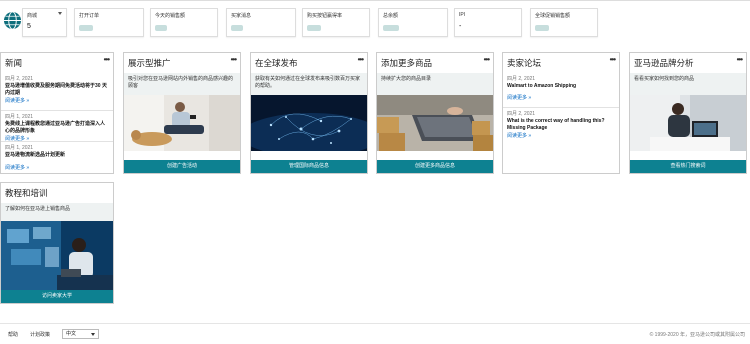 Image resolution: width=750 pixels, height=344 pixels. Describe the element at coordinates (697, 335) in the screenshot. I see `copyright: © 1999-2020 年，亚马逊公司或其附属公司` at that location.